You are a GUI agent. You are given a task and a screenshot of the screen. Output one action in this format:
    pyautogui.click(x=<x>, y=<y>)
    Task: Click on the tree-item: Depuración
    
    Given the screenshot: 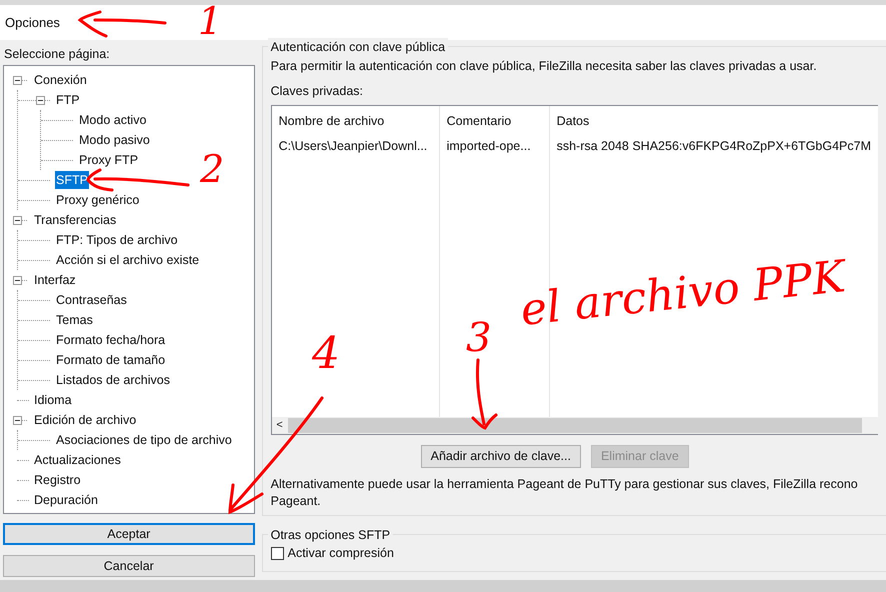 What is the action you would take?
    pyautogui.click(x=66, y=500)
    